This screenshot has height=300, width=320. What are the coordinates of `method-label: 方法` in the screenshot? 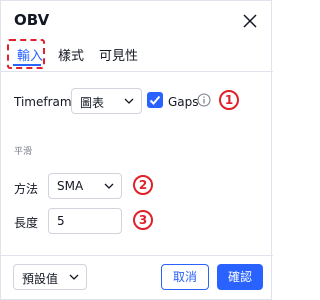 It's located at (26, 189).